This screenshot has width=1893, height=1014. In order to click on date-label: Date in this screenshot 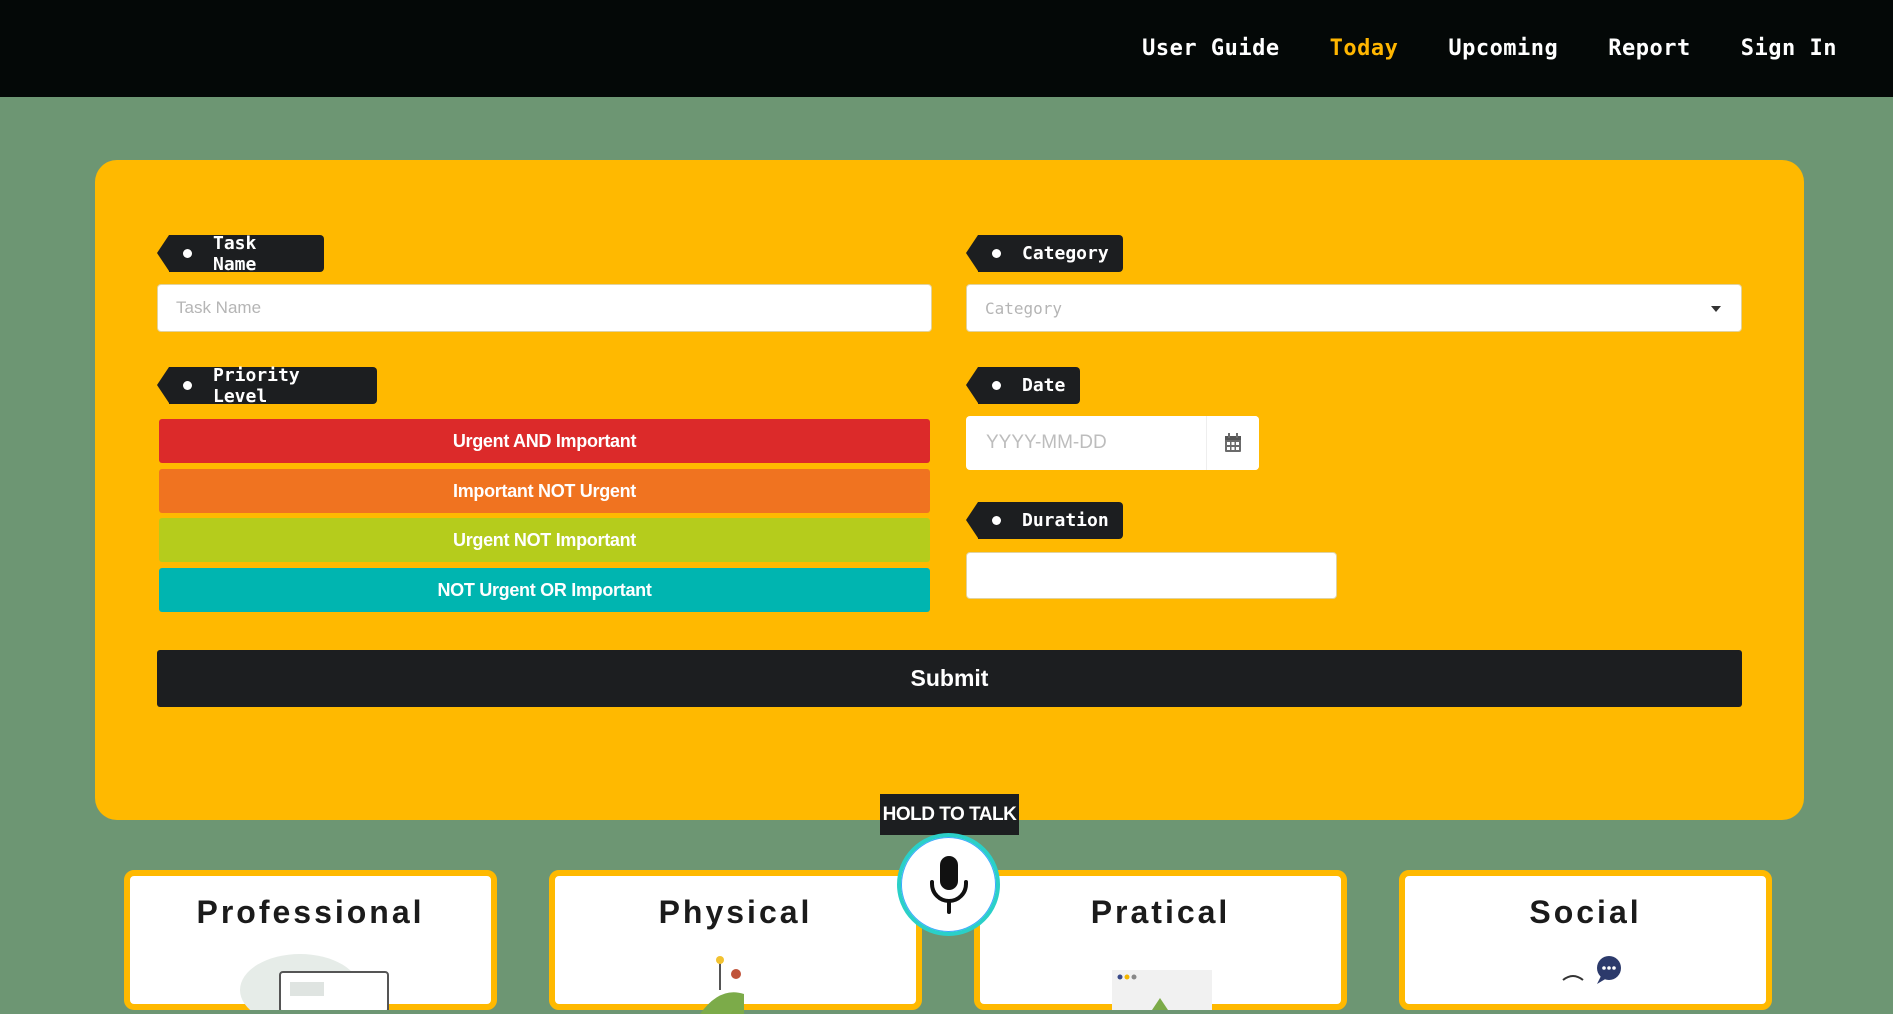, I will do `click(1023, 385)`.